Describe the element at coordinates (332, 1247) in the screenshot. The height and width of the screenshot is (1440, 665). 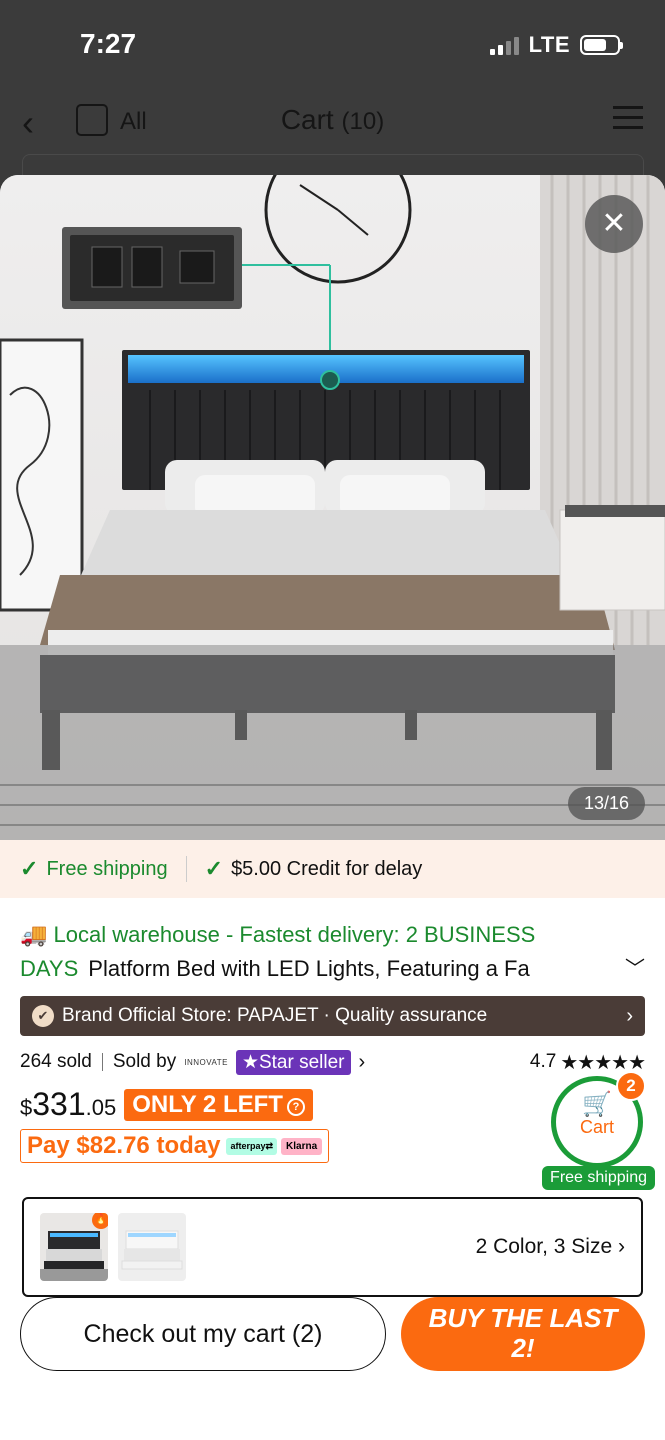
I see `variant-selector: 🔥 2 Color, 3 Size ›` at that location.